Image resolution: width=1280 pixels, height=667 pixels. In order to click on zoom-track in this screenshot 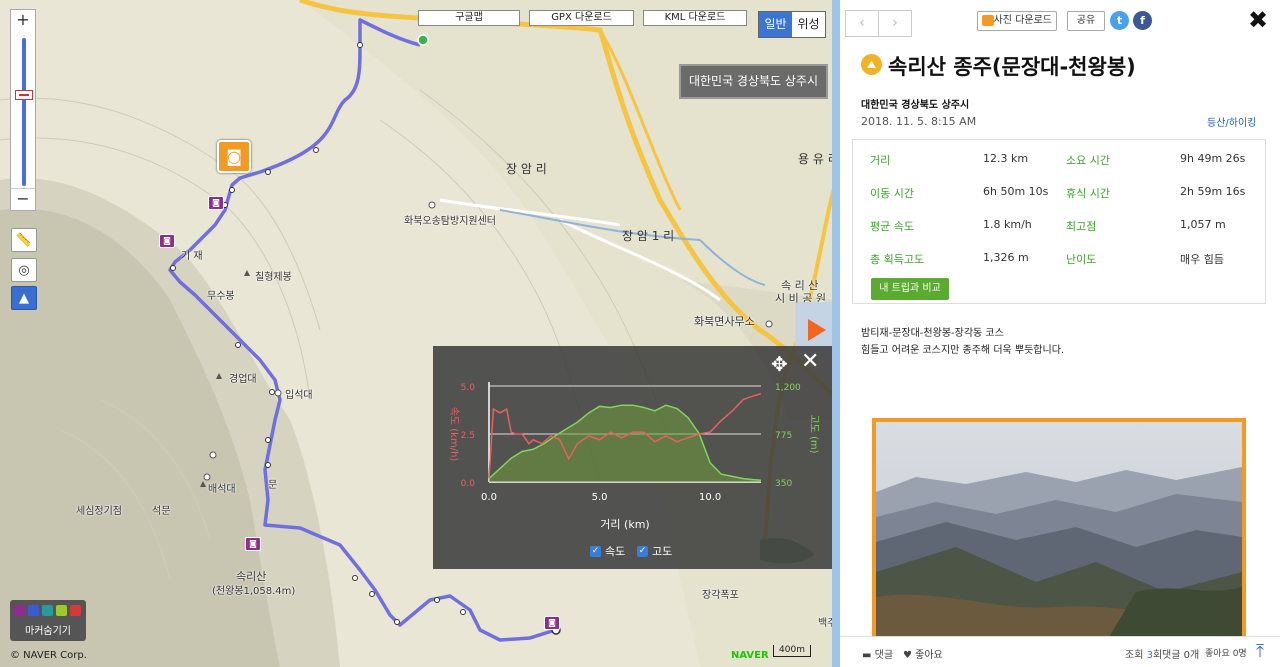, I will do `click(24, 112)`.